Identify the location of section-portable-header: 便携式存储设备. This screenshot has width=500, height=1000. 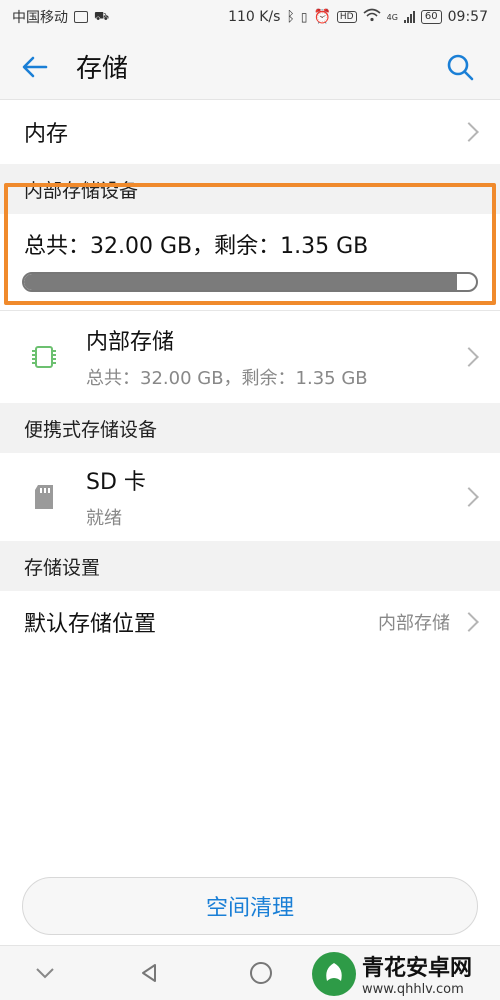
(250, 428).